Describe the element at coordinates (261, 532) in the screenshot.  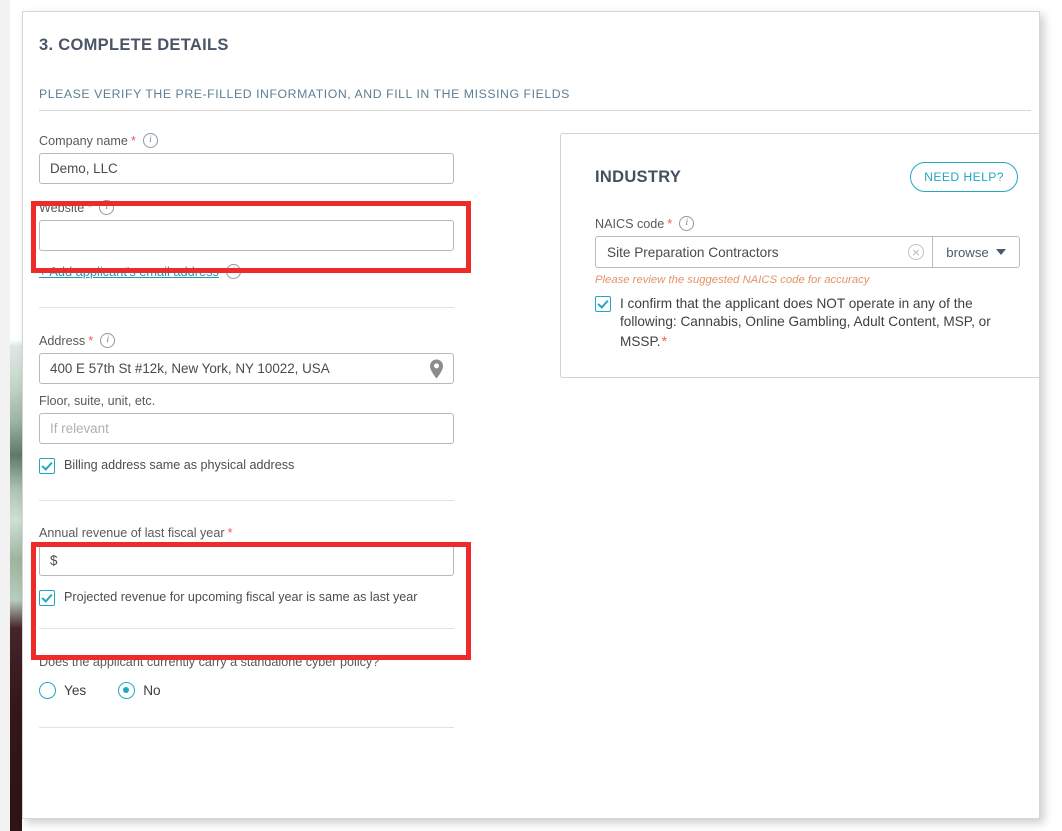
I see `annual-revenue-label: Annual revenue of last fiscal year *` at that location.